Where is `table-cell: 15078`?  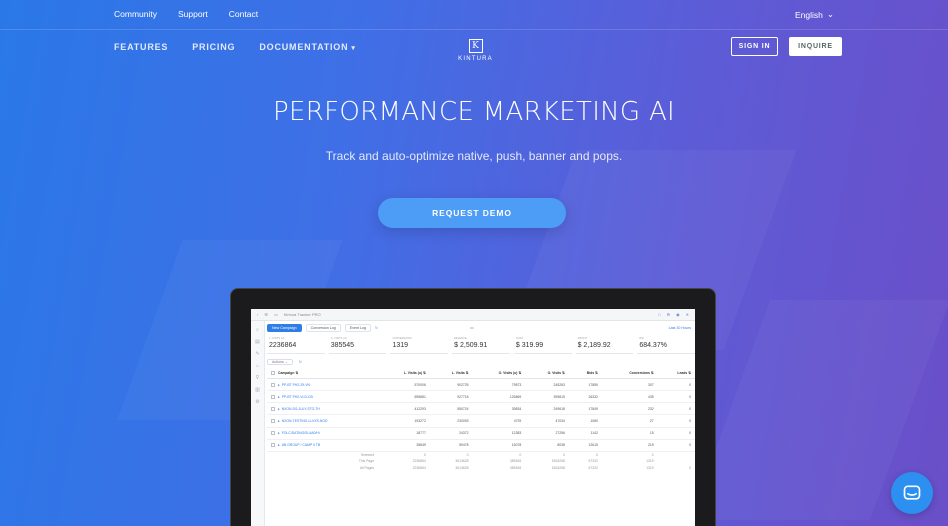
table-cell: 15078 is located at coordinates (499, 445).